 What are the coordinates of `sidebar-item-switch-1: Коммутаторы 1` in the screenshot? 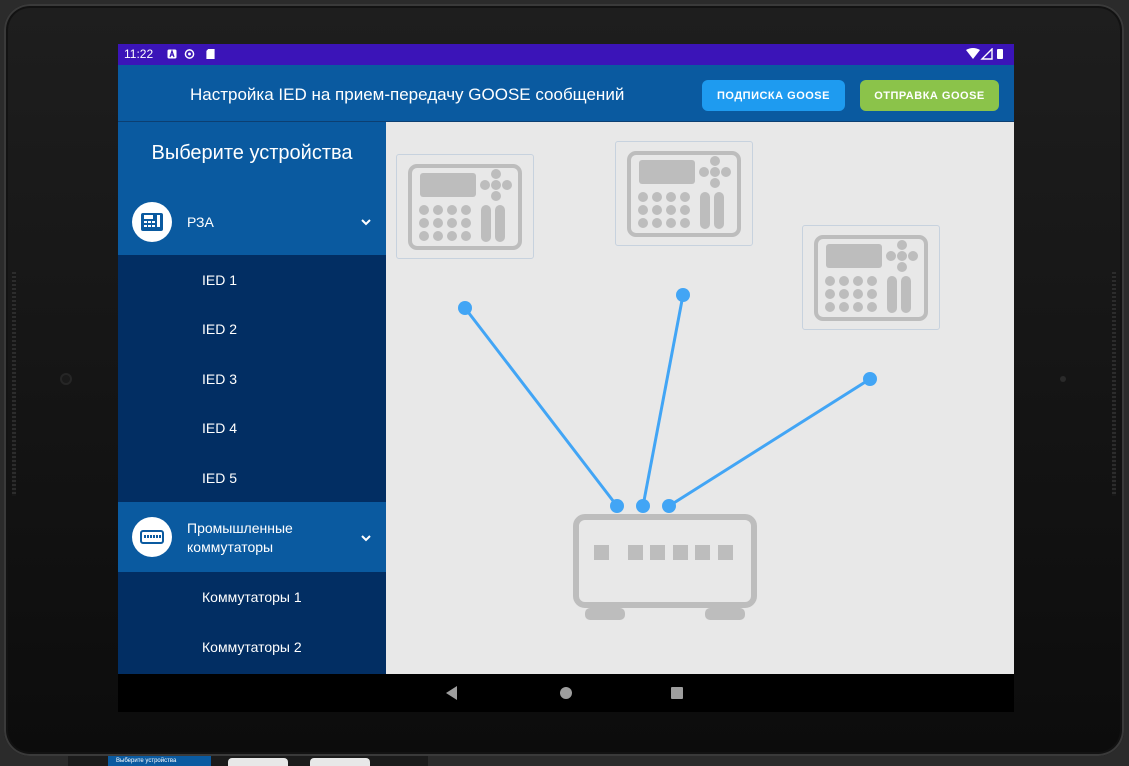 It's located at (252, 596).